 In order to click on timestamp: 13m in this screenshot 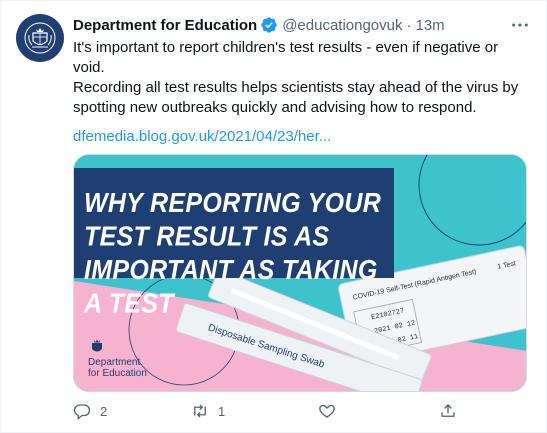, I will do `click(430, 25)`.